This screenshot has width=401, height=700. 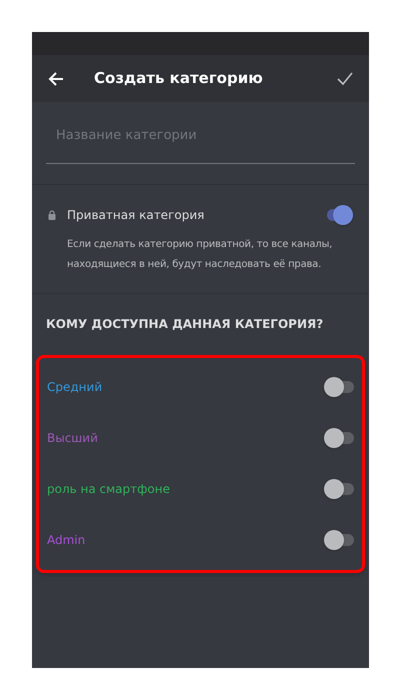 I want to click on private-label: Приватная категория, so click(x=135, y=215).